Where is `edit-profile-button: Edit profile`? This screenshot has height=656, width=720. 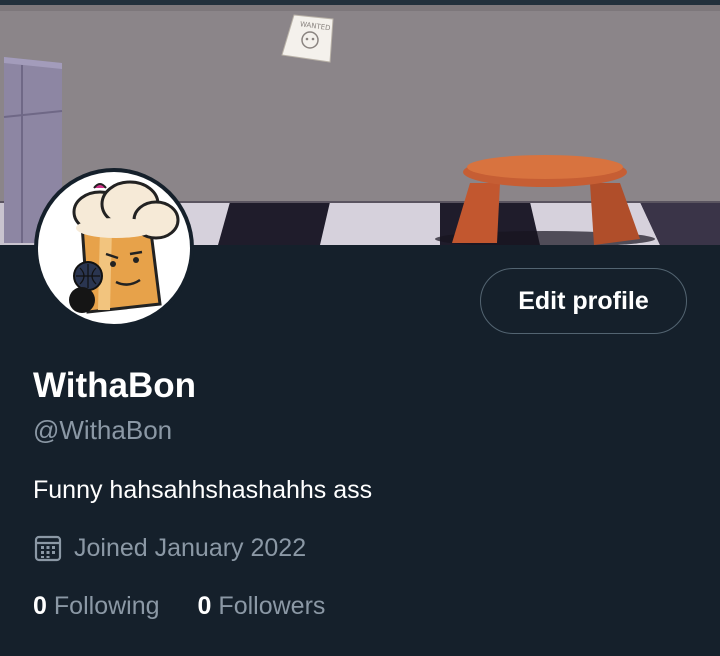
edit-profile-button: Edit profile is located at coordinates (583, 301).